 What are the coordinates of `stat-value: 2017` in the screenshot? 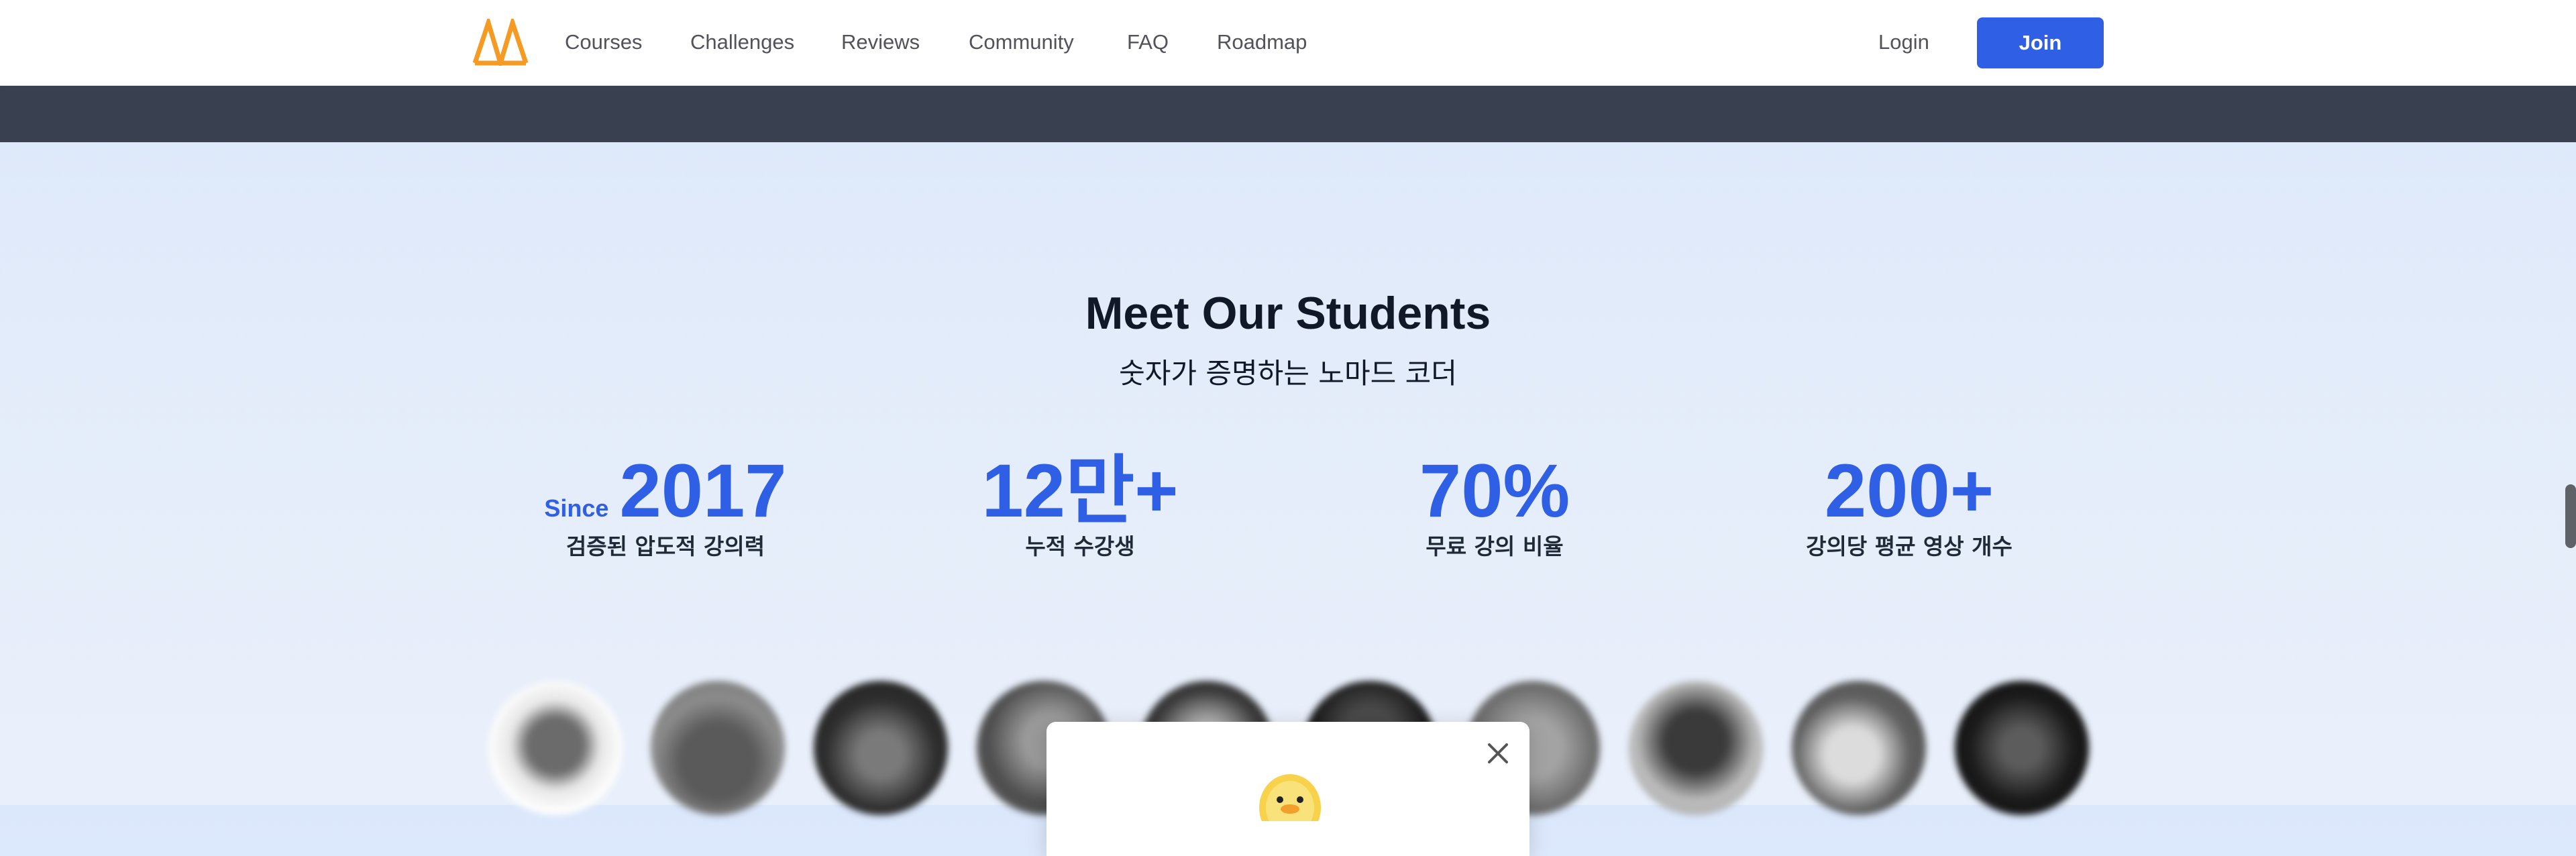 It's located at (703, 491).